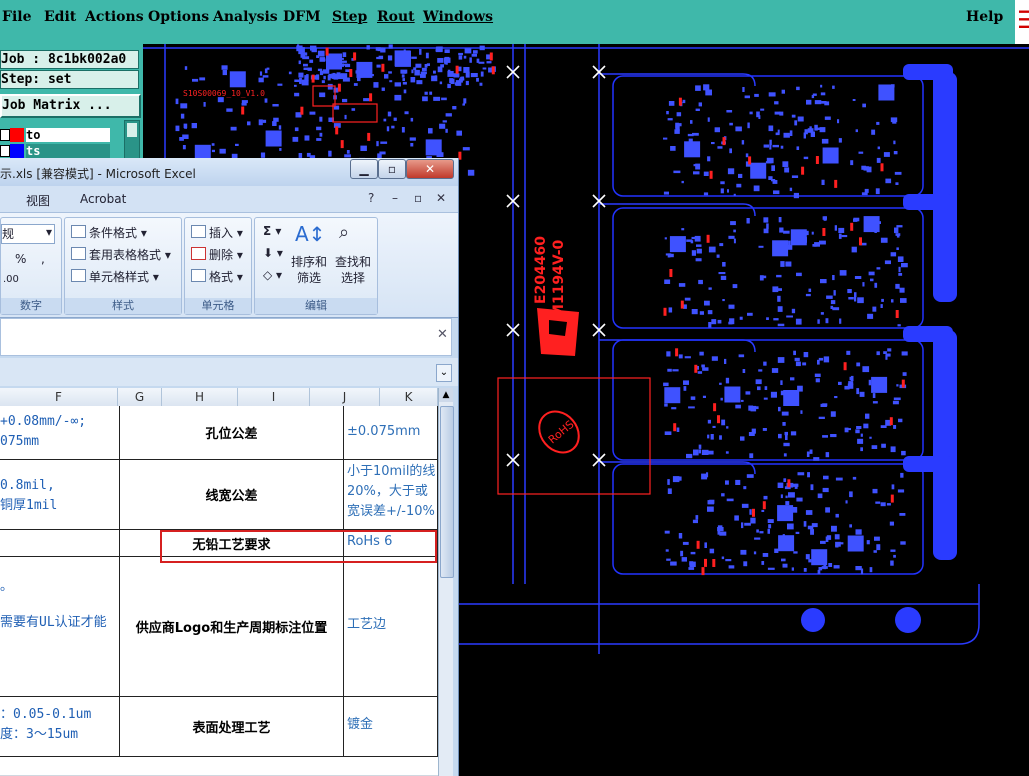  I want to click on expand-formula-icon: ⌄, so click(444, 373).